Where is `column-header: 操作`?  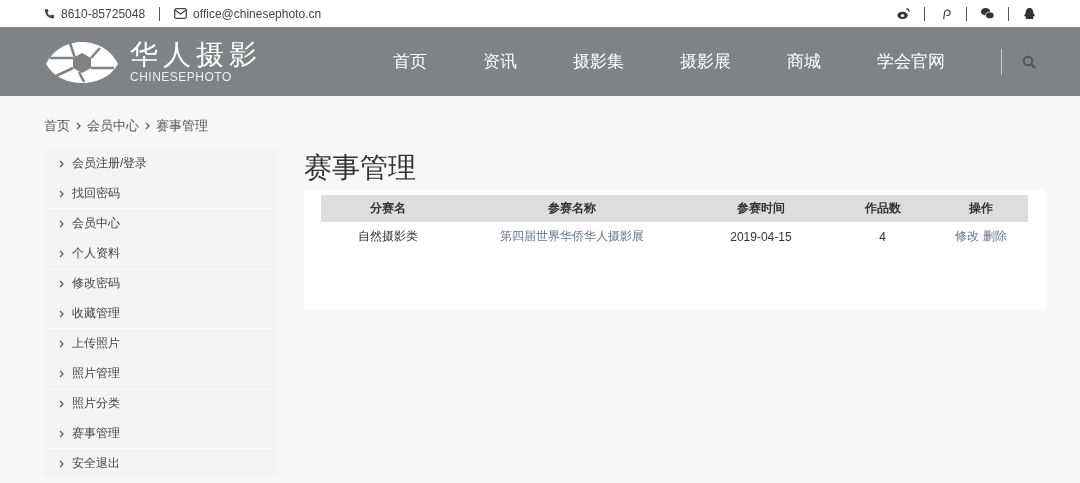 column-header: 操作 is located at coordinates (980, 208).